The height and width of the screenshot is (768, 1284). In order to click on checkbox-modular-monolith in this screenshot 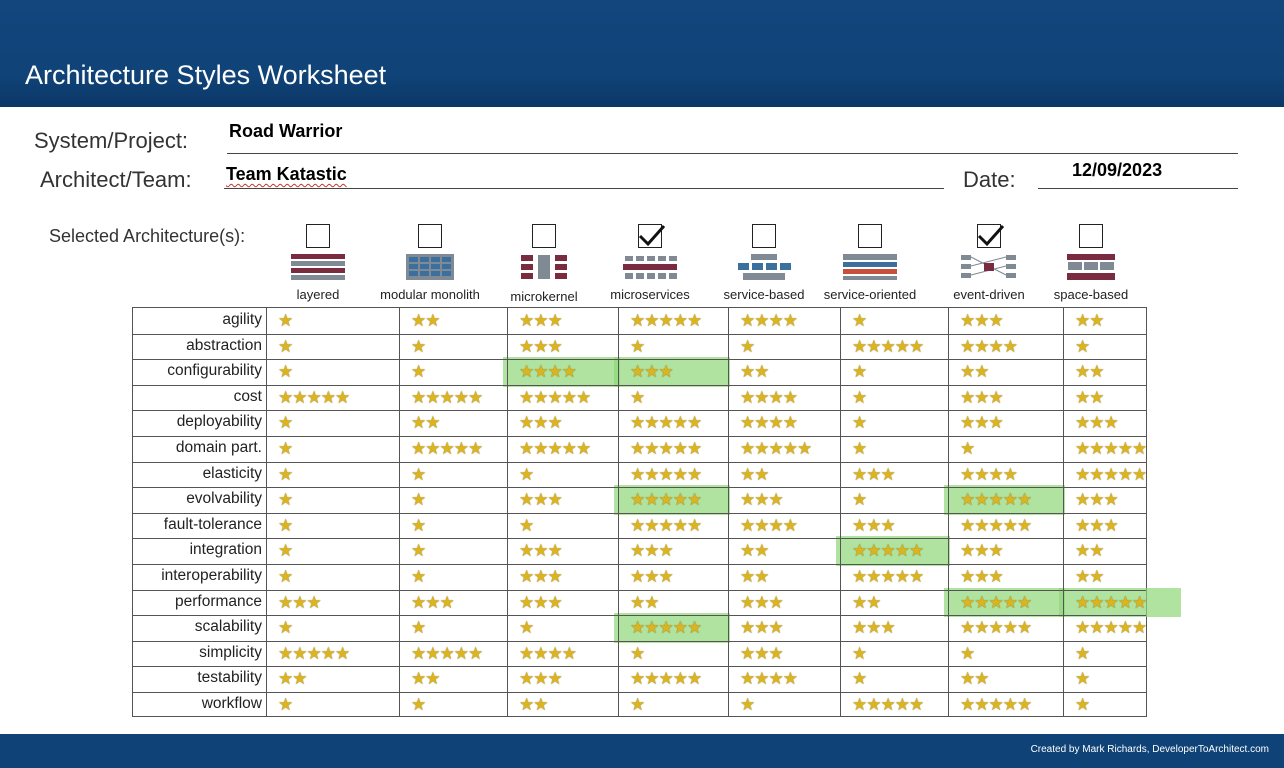, I will do `click(430, 236)`.